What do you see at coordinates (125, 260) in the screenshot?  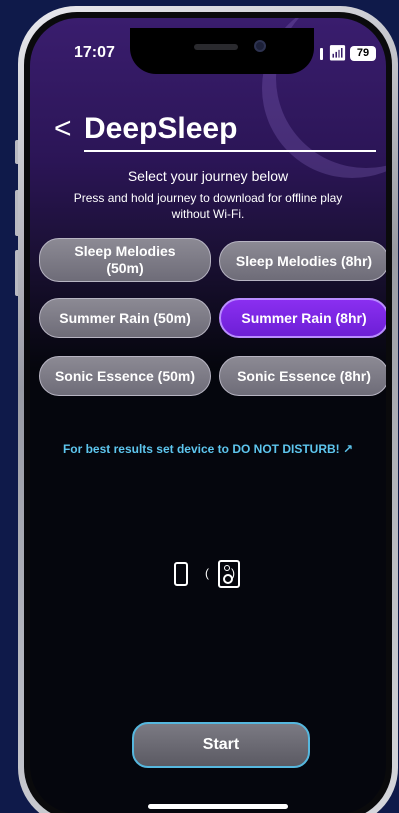 I see `journey-sleep-melodies-50m-button: Sleep Melodies (50m)` at bounding box center [125, 260].